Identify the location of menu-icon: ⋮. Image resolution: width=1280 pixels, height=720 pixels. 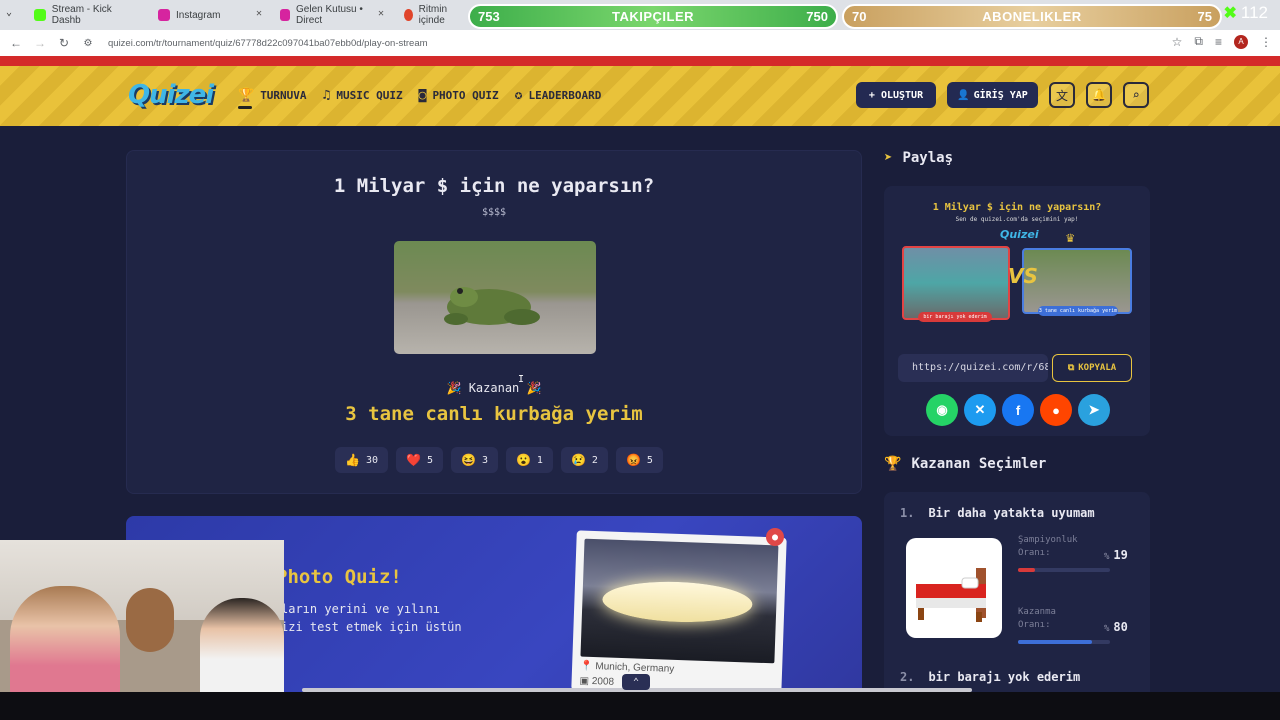
(1266, 42).